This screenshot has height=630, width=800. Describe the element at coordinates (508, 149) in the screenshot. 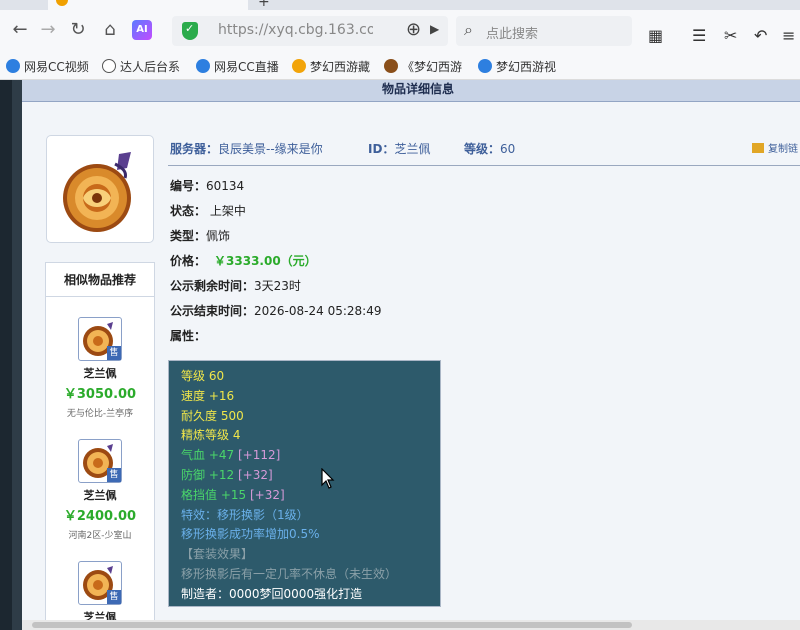

I see `level-value: 60` at that location.